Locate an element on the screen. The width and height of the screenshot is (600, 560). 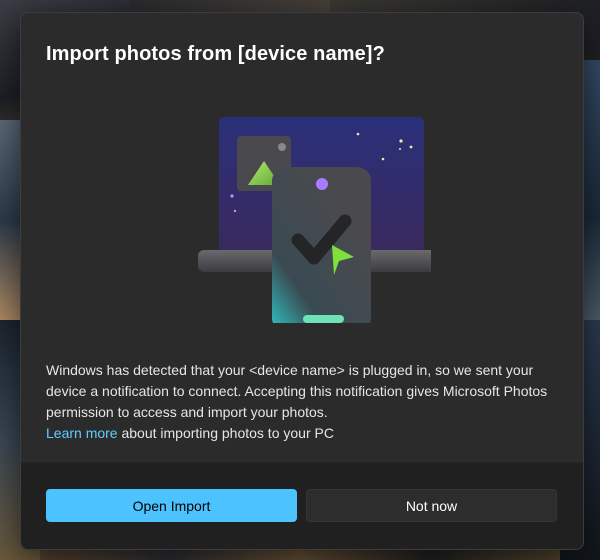
learn-more-link: Learn more is located at coordinates (82, 433).